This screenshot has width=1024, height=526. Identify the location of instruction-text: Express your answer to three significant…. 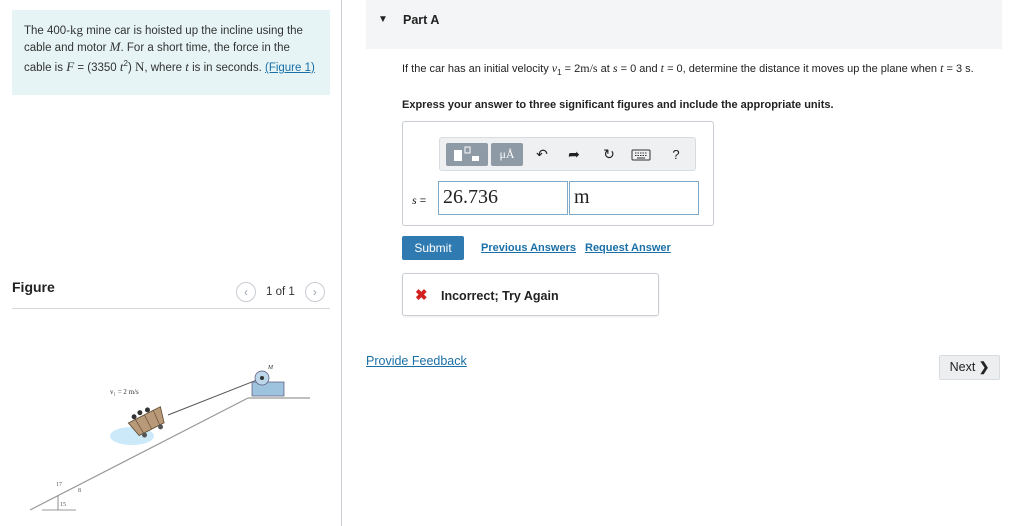
(618, 105).